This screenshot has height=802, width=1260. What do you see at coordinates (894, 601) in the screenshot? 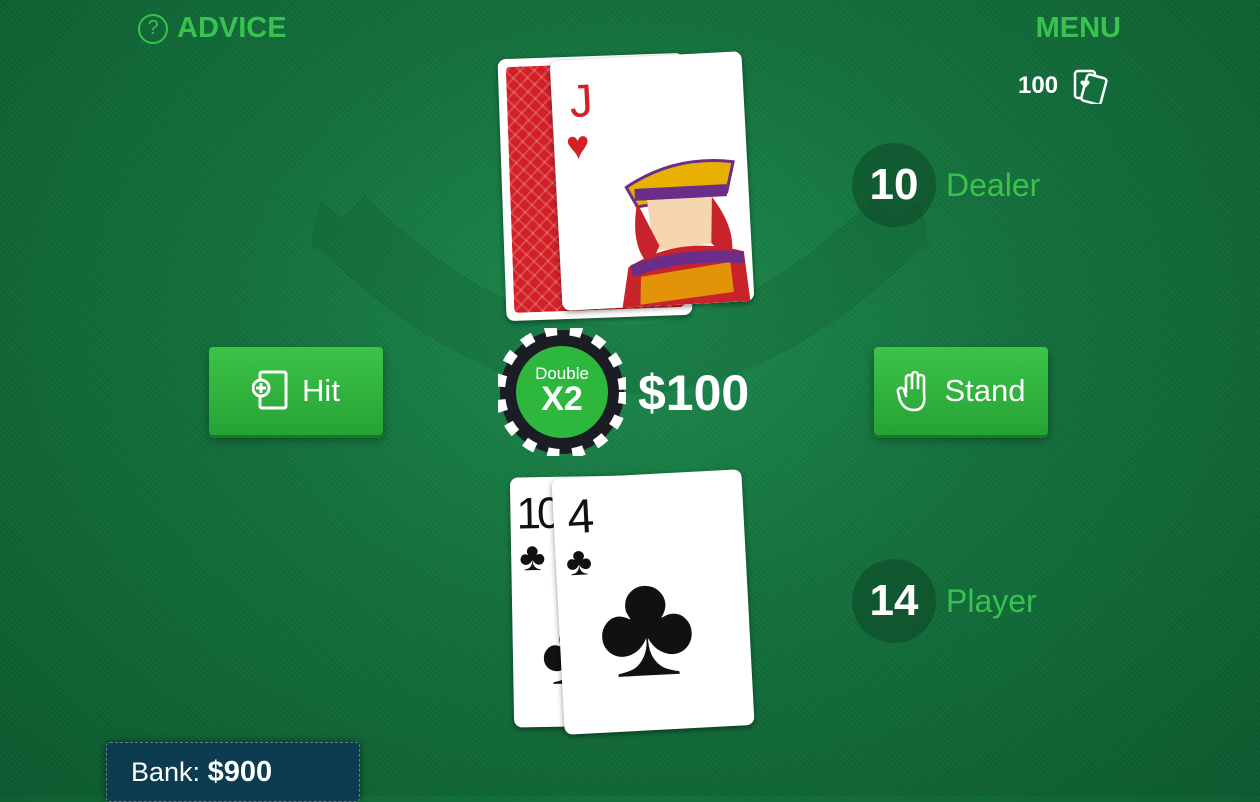
I see `player-score: 14` at bounding box center [894, 601].